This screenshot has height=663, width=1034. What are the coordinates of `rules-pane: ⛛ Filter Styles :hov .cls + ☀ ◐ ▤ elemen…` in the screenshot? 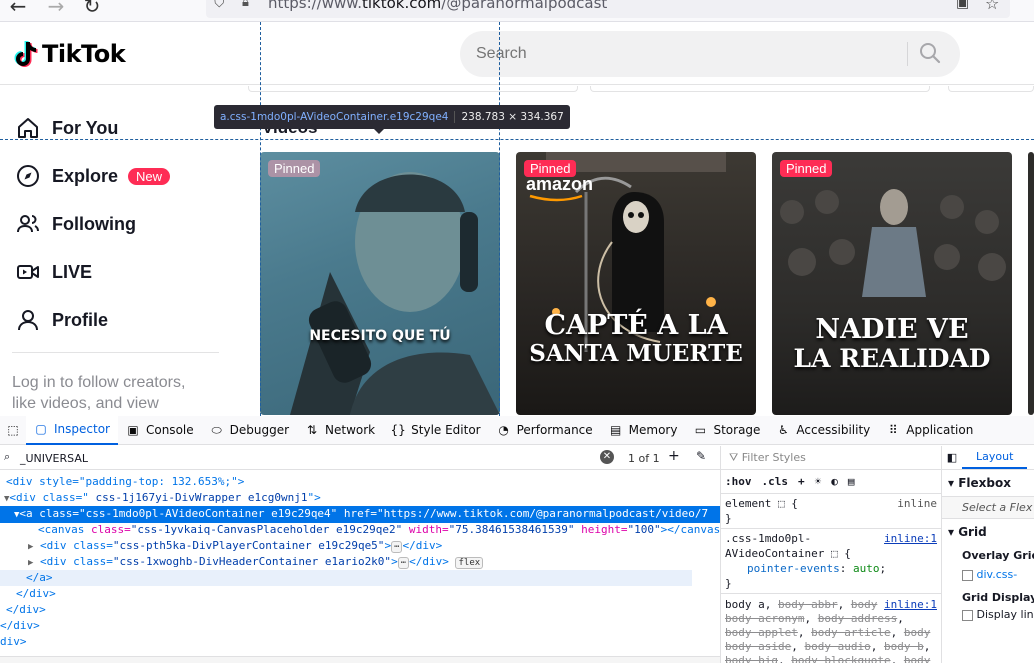 It's located at (830, 554).